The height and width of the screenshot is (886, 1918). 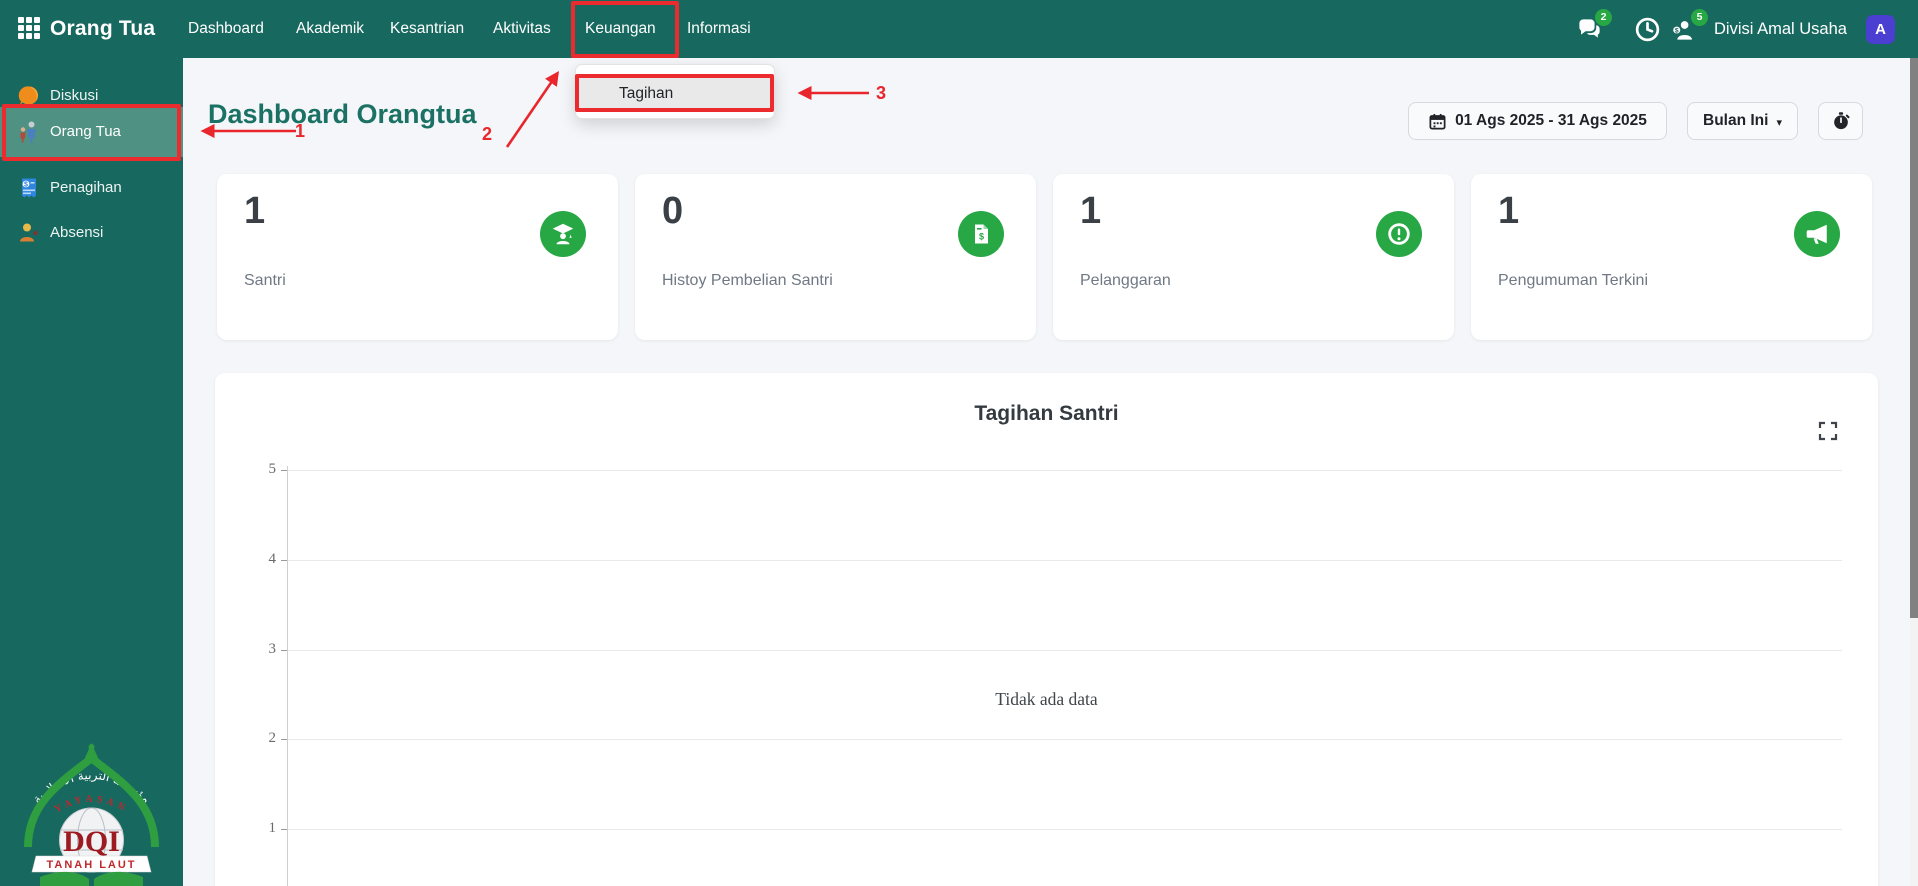 I want to click on scrollbar-thumb, so click(x=1914, y=338).